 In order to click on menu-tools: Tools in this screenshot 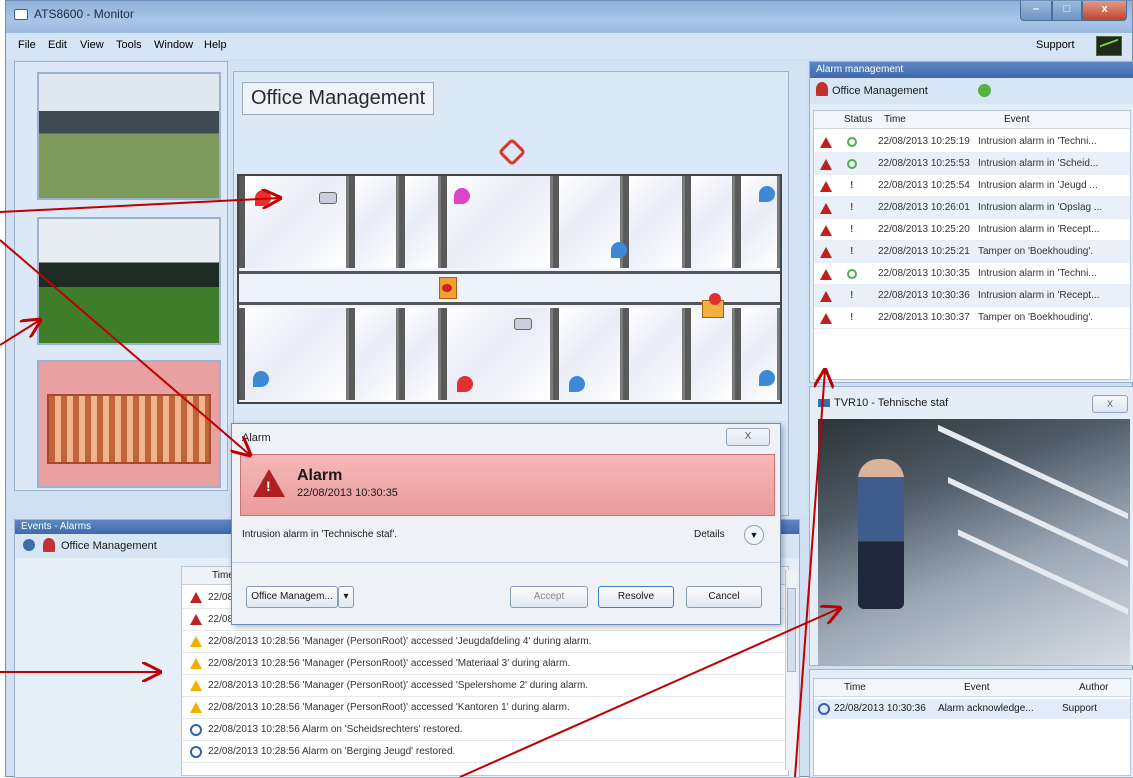, I will do `click(129, 45)`.